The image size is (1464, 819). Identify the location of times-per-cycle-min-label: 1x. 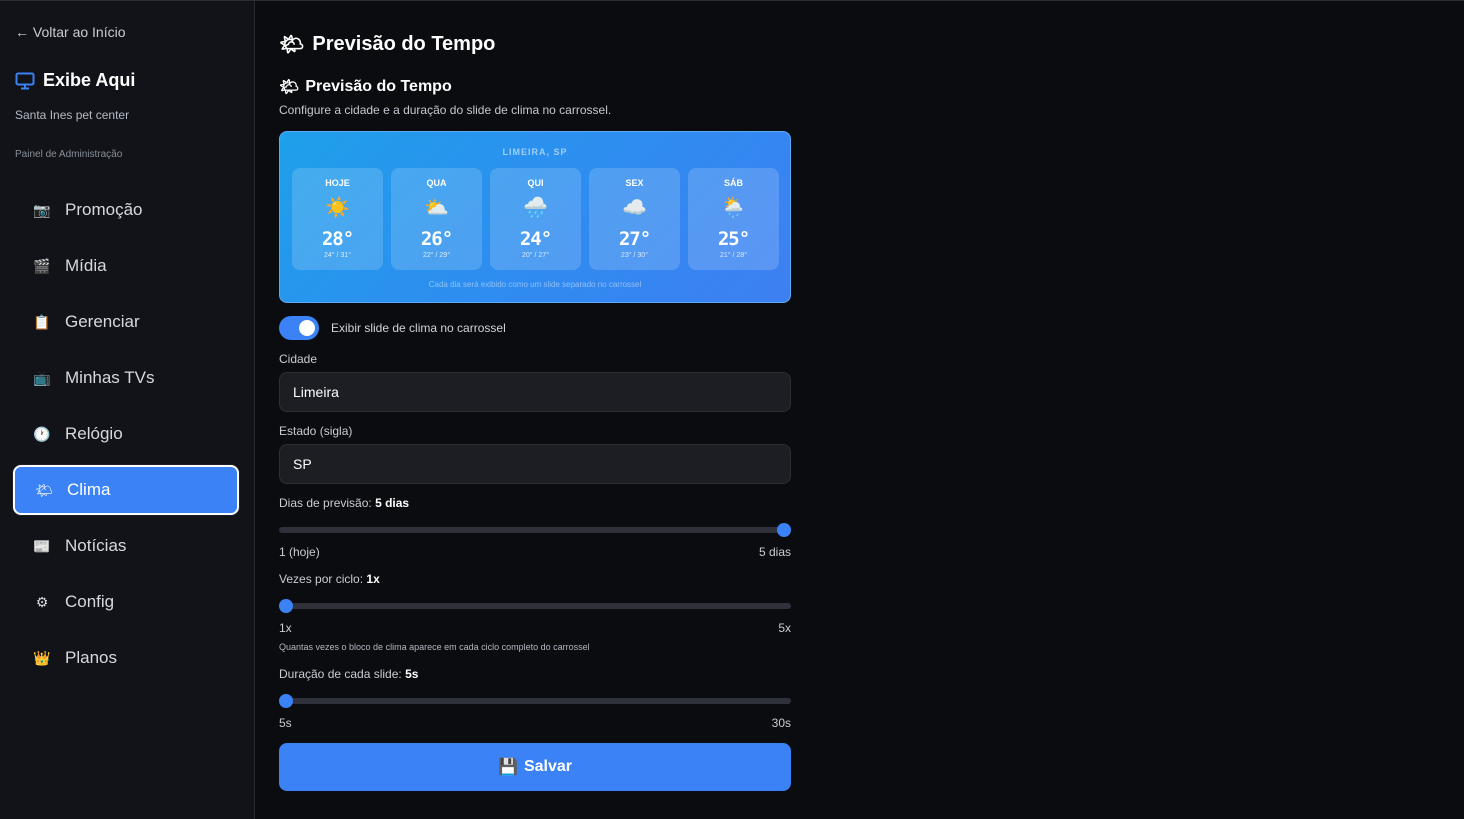
(285, 628).